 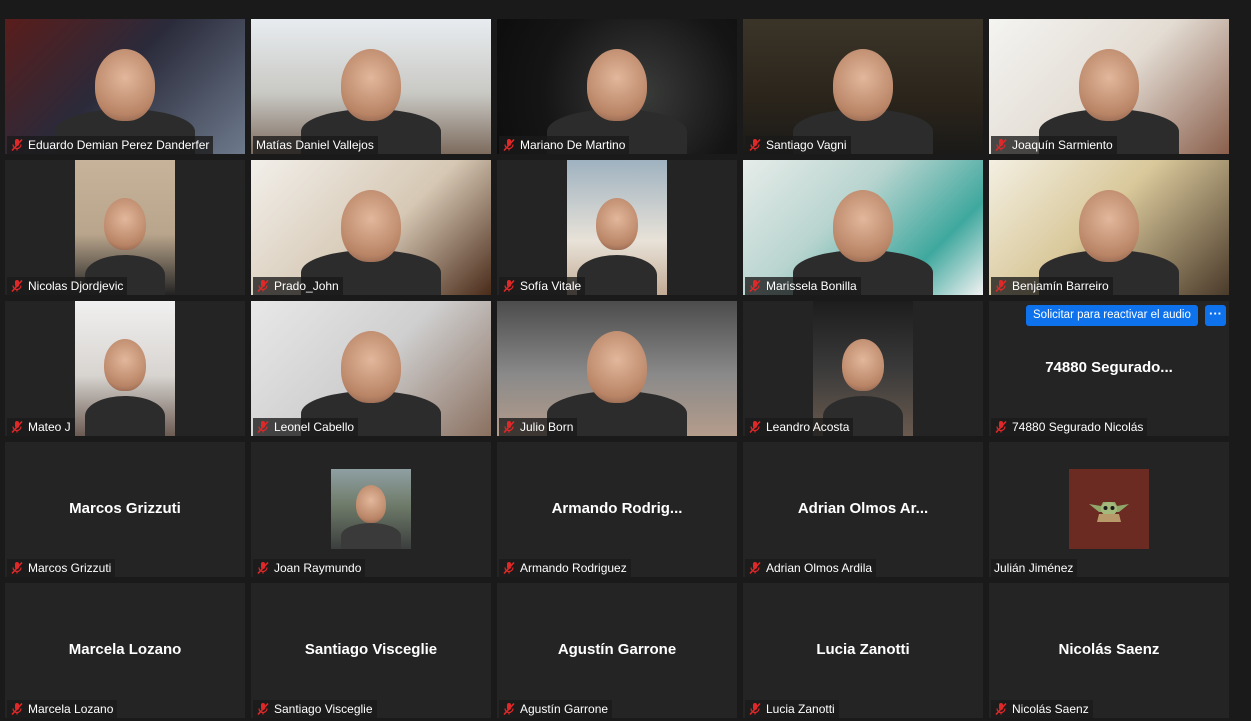 What do you see at coordinates (49, 427) in the screenshot?
I see `participant-name-text: Mateo J` at bounding box center [49, 427].